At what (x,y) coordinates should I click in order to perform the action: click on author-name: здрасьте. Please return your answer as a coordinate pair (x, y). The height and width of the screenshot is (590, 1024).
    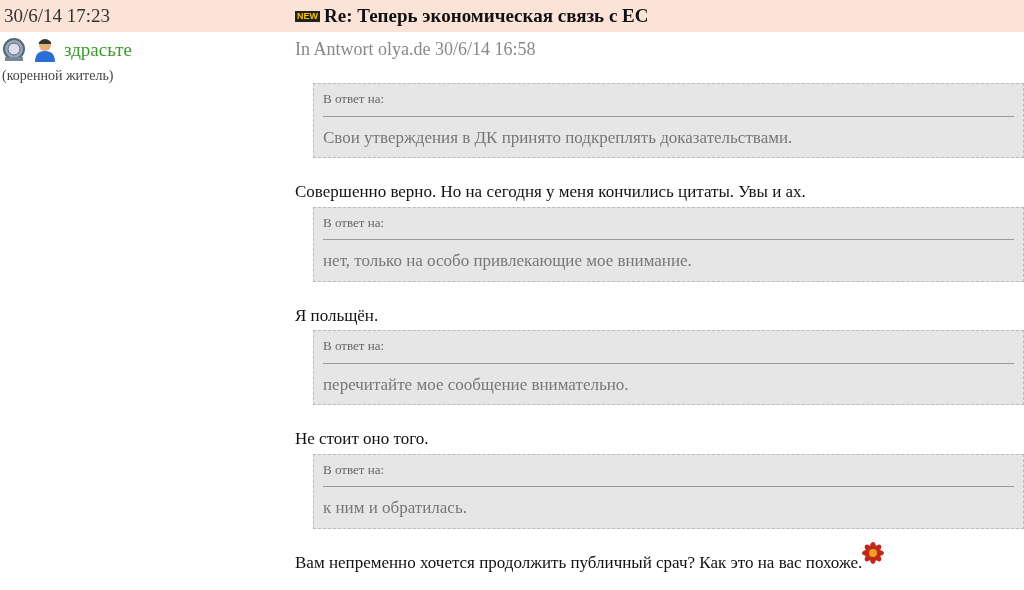
    Looking at the image, I should click on (98, 50).